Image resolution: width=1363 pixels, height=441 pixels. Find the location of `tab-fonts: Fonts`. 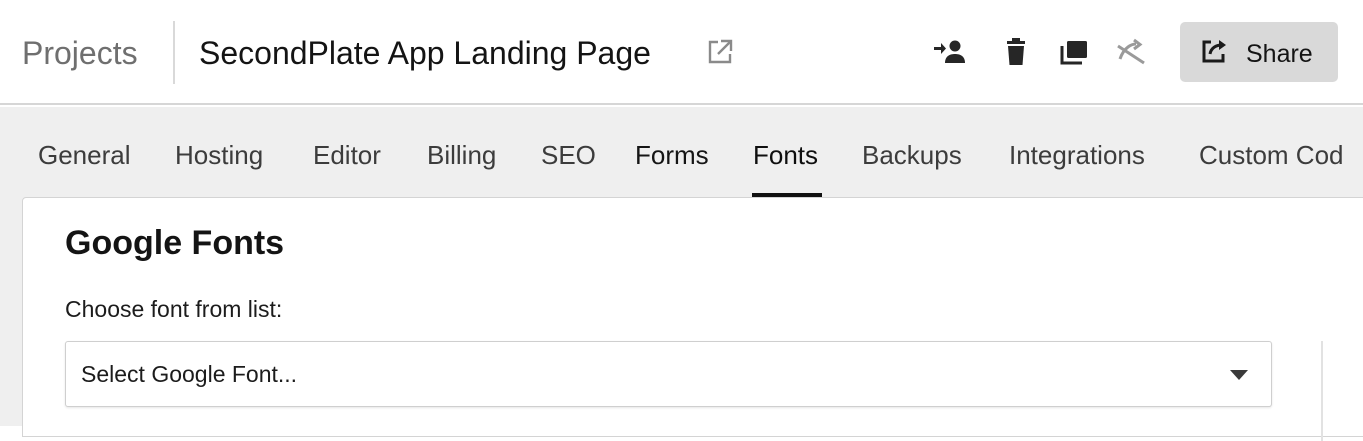

tab-fonts: Fonts is located at coordinates (785, 155).